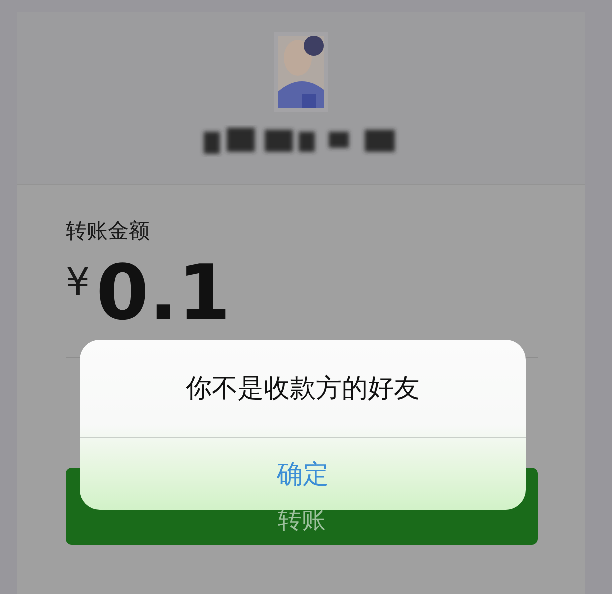  I want to click on currency-symbol: ¥, so click(78, 282).